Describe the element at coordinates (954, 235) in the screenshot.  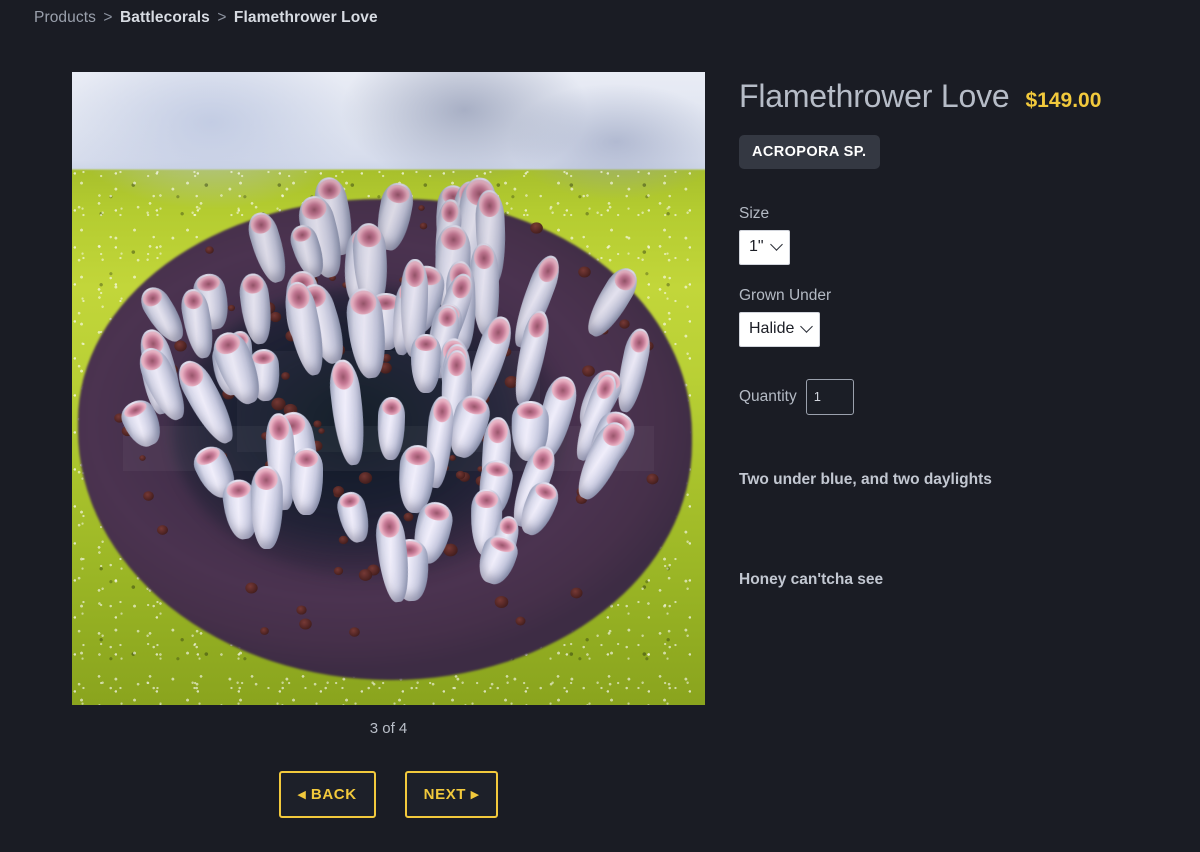
I see `size-field: Size 1"` at that location.